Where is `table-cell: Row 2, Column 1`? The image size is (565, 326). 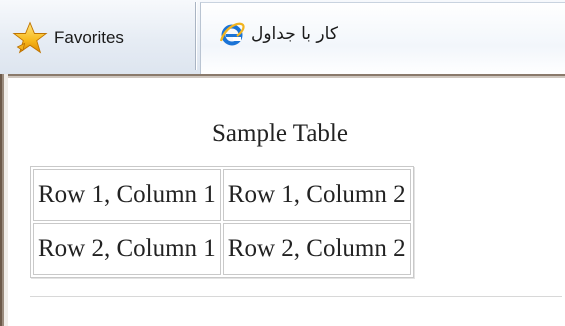
table-cell: Row 2, Column 1 is located at coordinates (127, 249).